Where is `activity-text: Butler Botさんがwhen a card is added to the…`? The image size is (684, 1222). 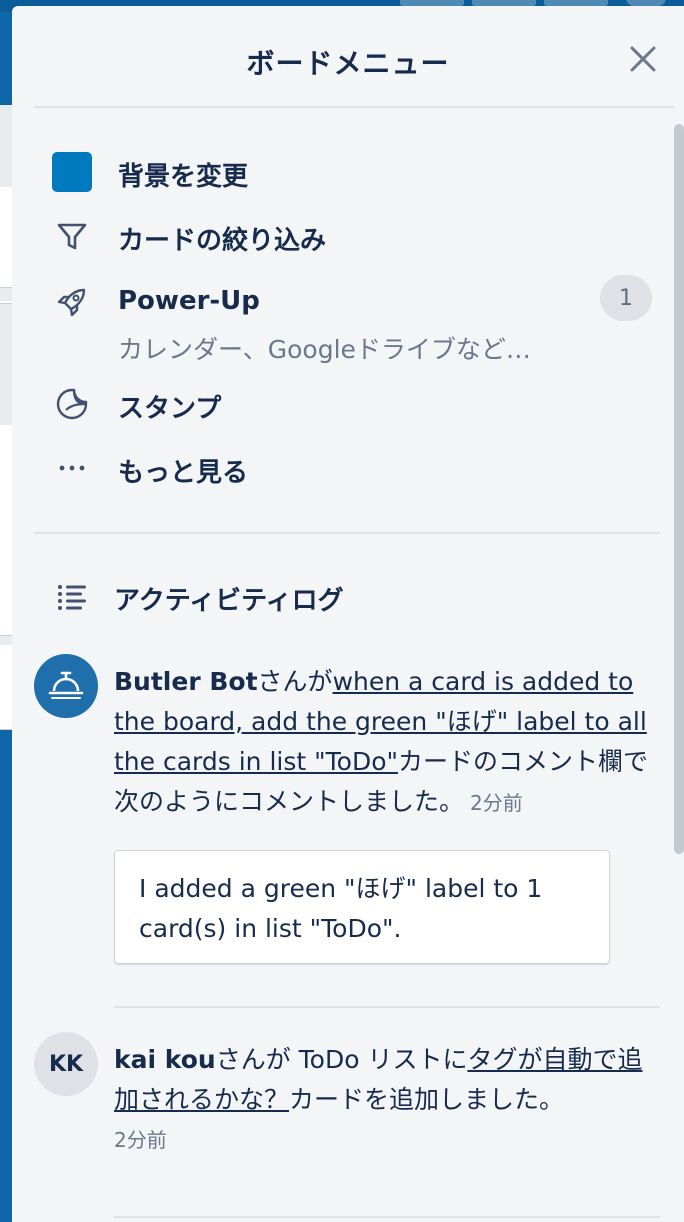 activity-text: Butler Botさんがwhen a card is added to the… is located at coordinates (384, 742).